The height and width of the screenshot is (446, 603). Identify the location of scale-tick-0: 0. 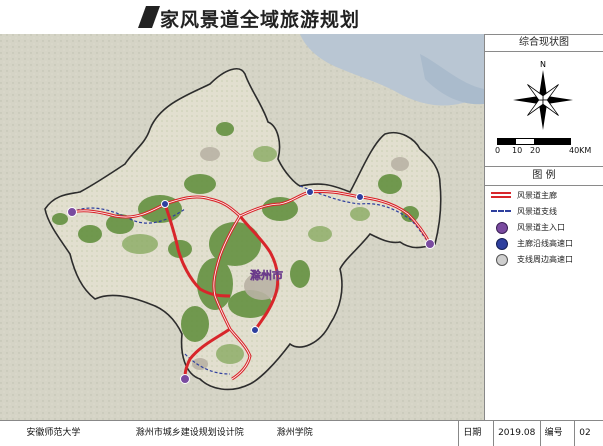
(498, 150).